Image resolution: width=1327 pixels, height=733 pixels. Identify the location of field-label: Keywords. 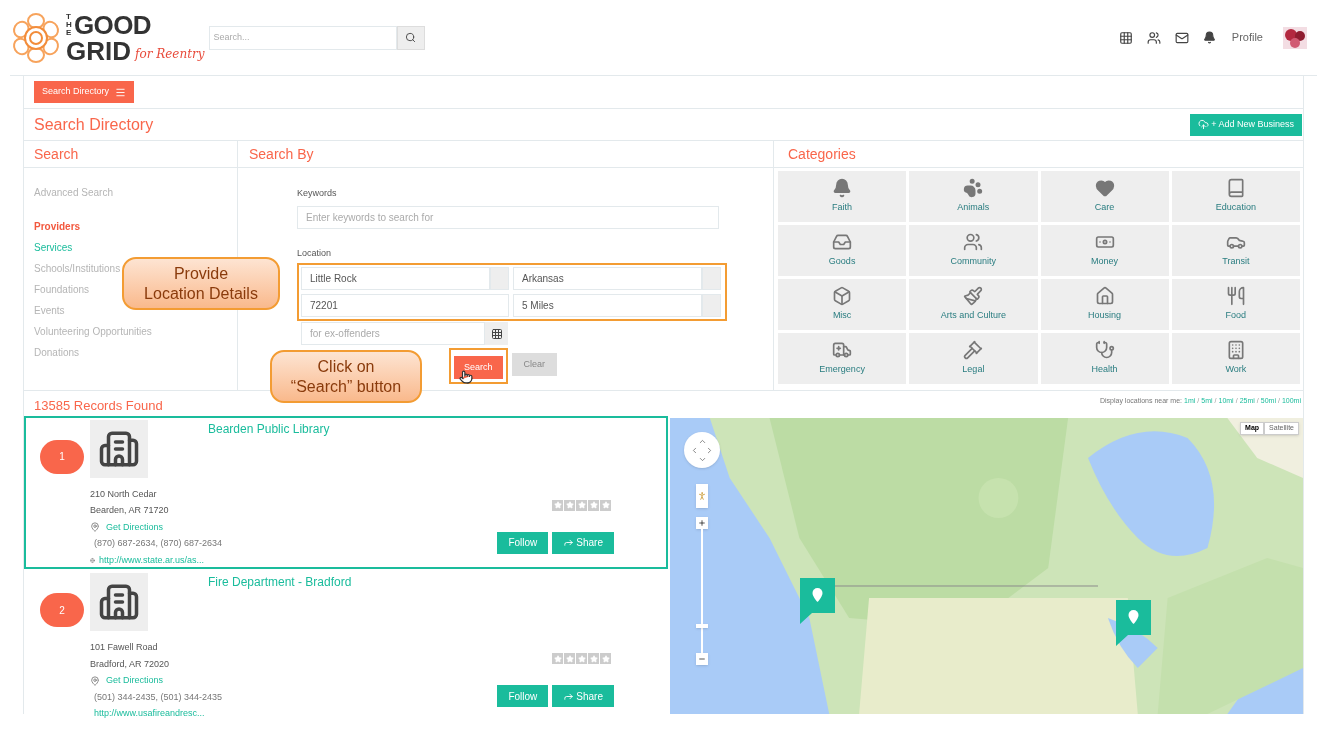
(317, 193).